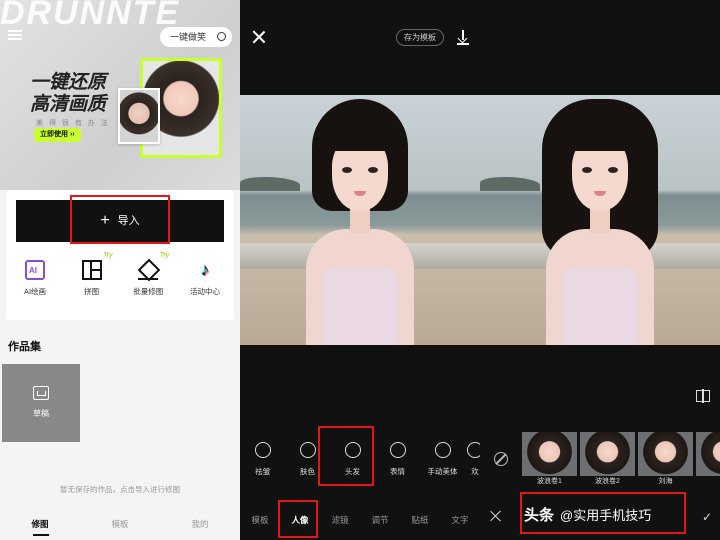 Image resolution: width=720 pixels, height=540 pixels. What do you see at coordinates (68, 104) in the screenshot?
I see `headline-line-2: 高清画质` at bounding box center [68, 104].